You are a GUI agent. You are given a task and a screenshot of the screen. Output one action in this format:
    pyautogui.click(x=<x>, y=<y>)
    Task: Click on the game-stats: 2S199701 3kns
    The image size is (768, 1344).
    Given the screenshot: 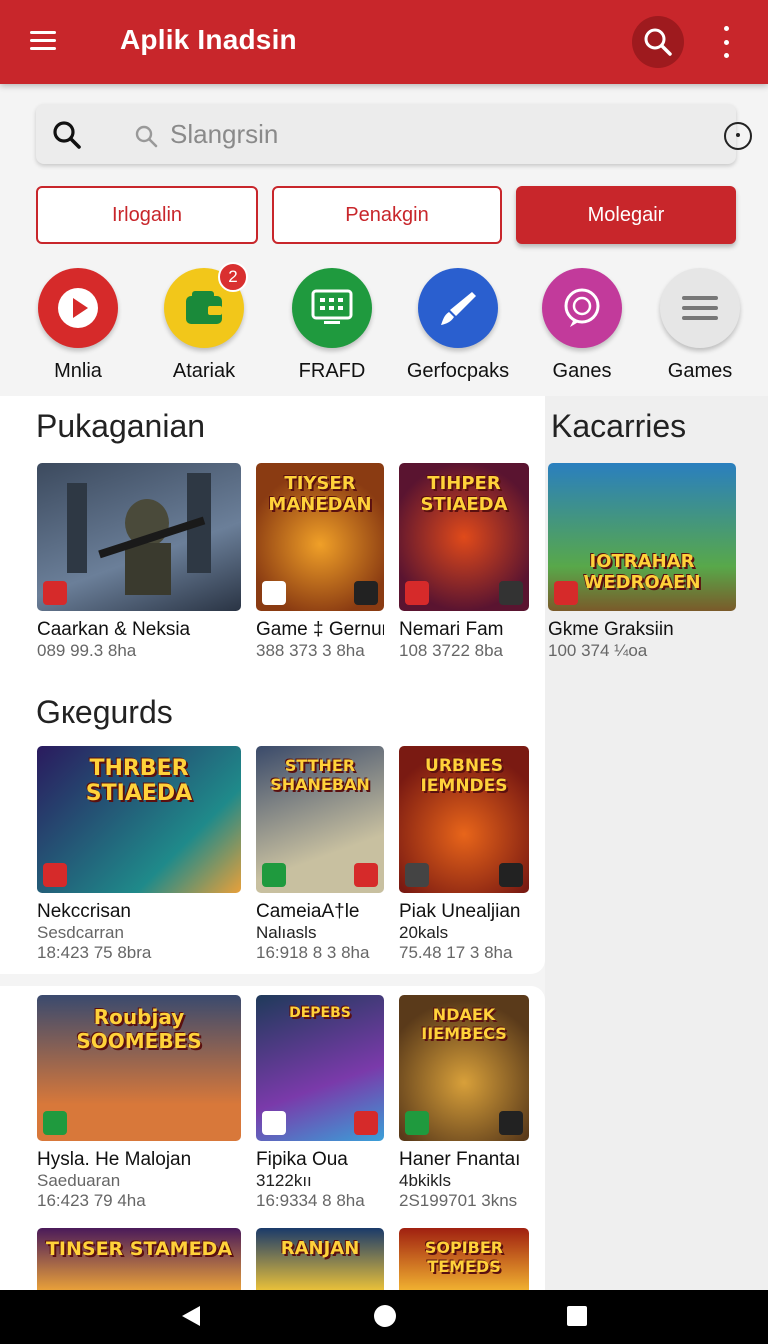 What is the action you would take?
    pyautogui.click(x=458, y=1200)
    